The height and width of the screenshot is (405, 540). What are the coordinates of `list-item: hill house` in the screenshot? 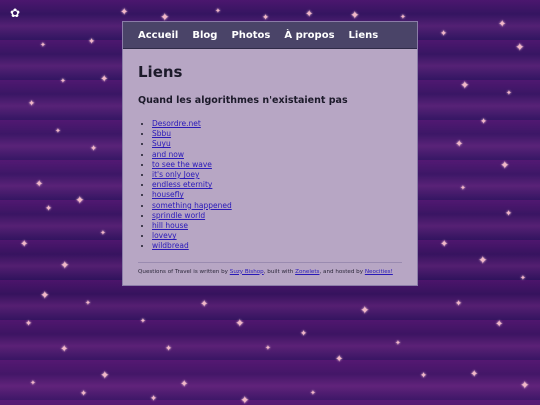 It's located at (277, 226).